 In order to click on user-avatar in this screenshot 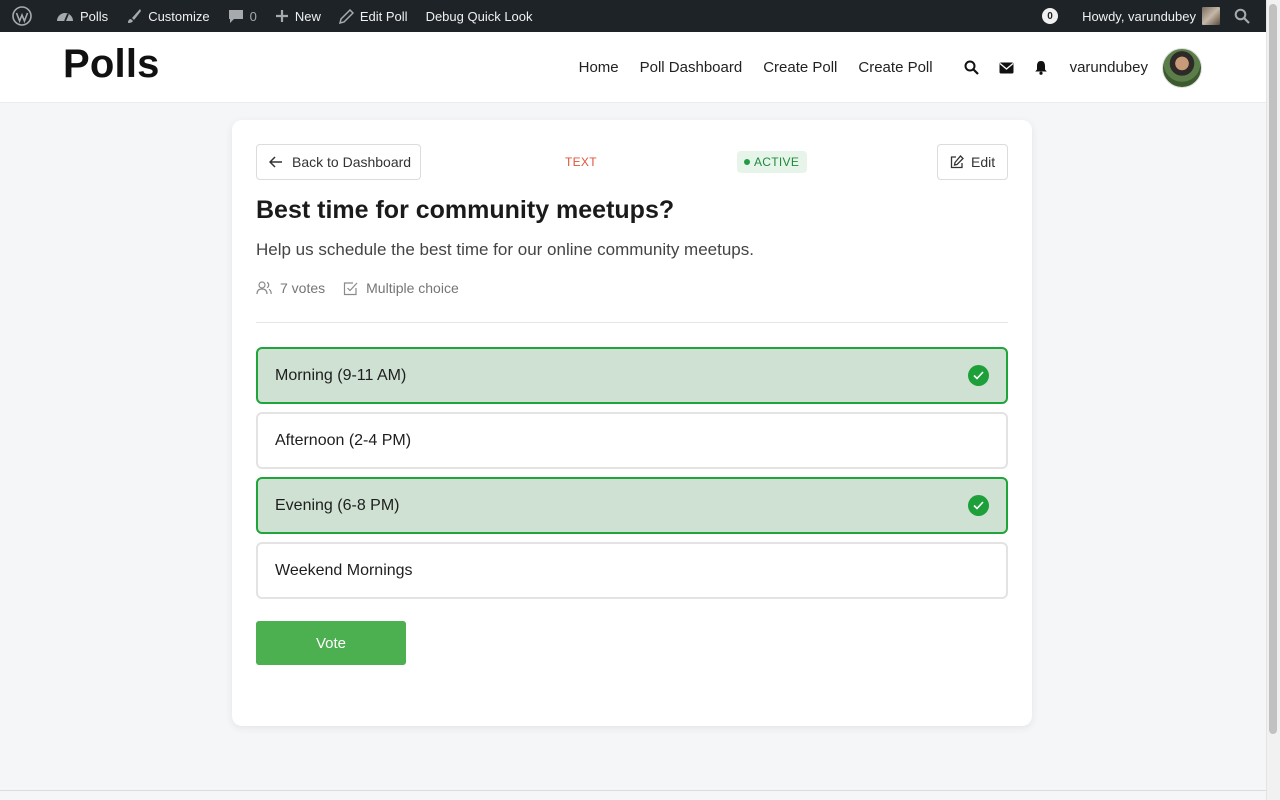, I will do `click(1182, 67)`.